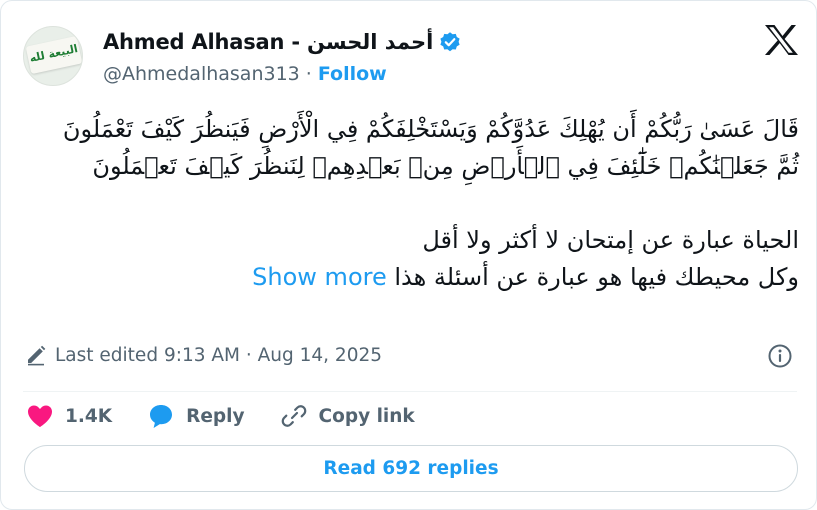  Describe the element at coordinates (450, 42) in the screenshot. I see `verified-badge-icon` at that location.